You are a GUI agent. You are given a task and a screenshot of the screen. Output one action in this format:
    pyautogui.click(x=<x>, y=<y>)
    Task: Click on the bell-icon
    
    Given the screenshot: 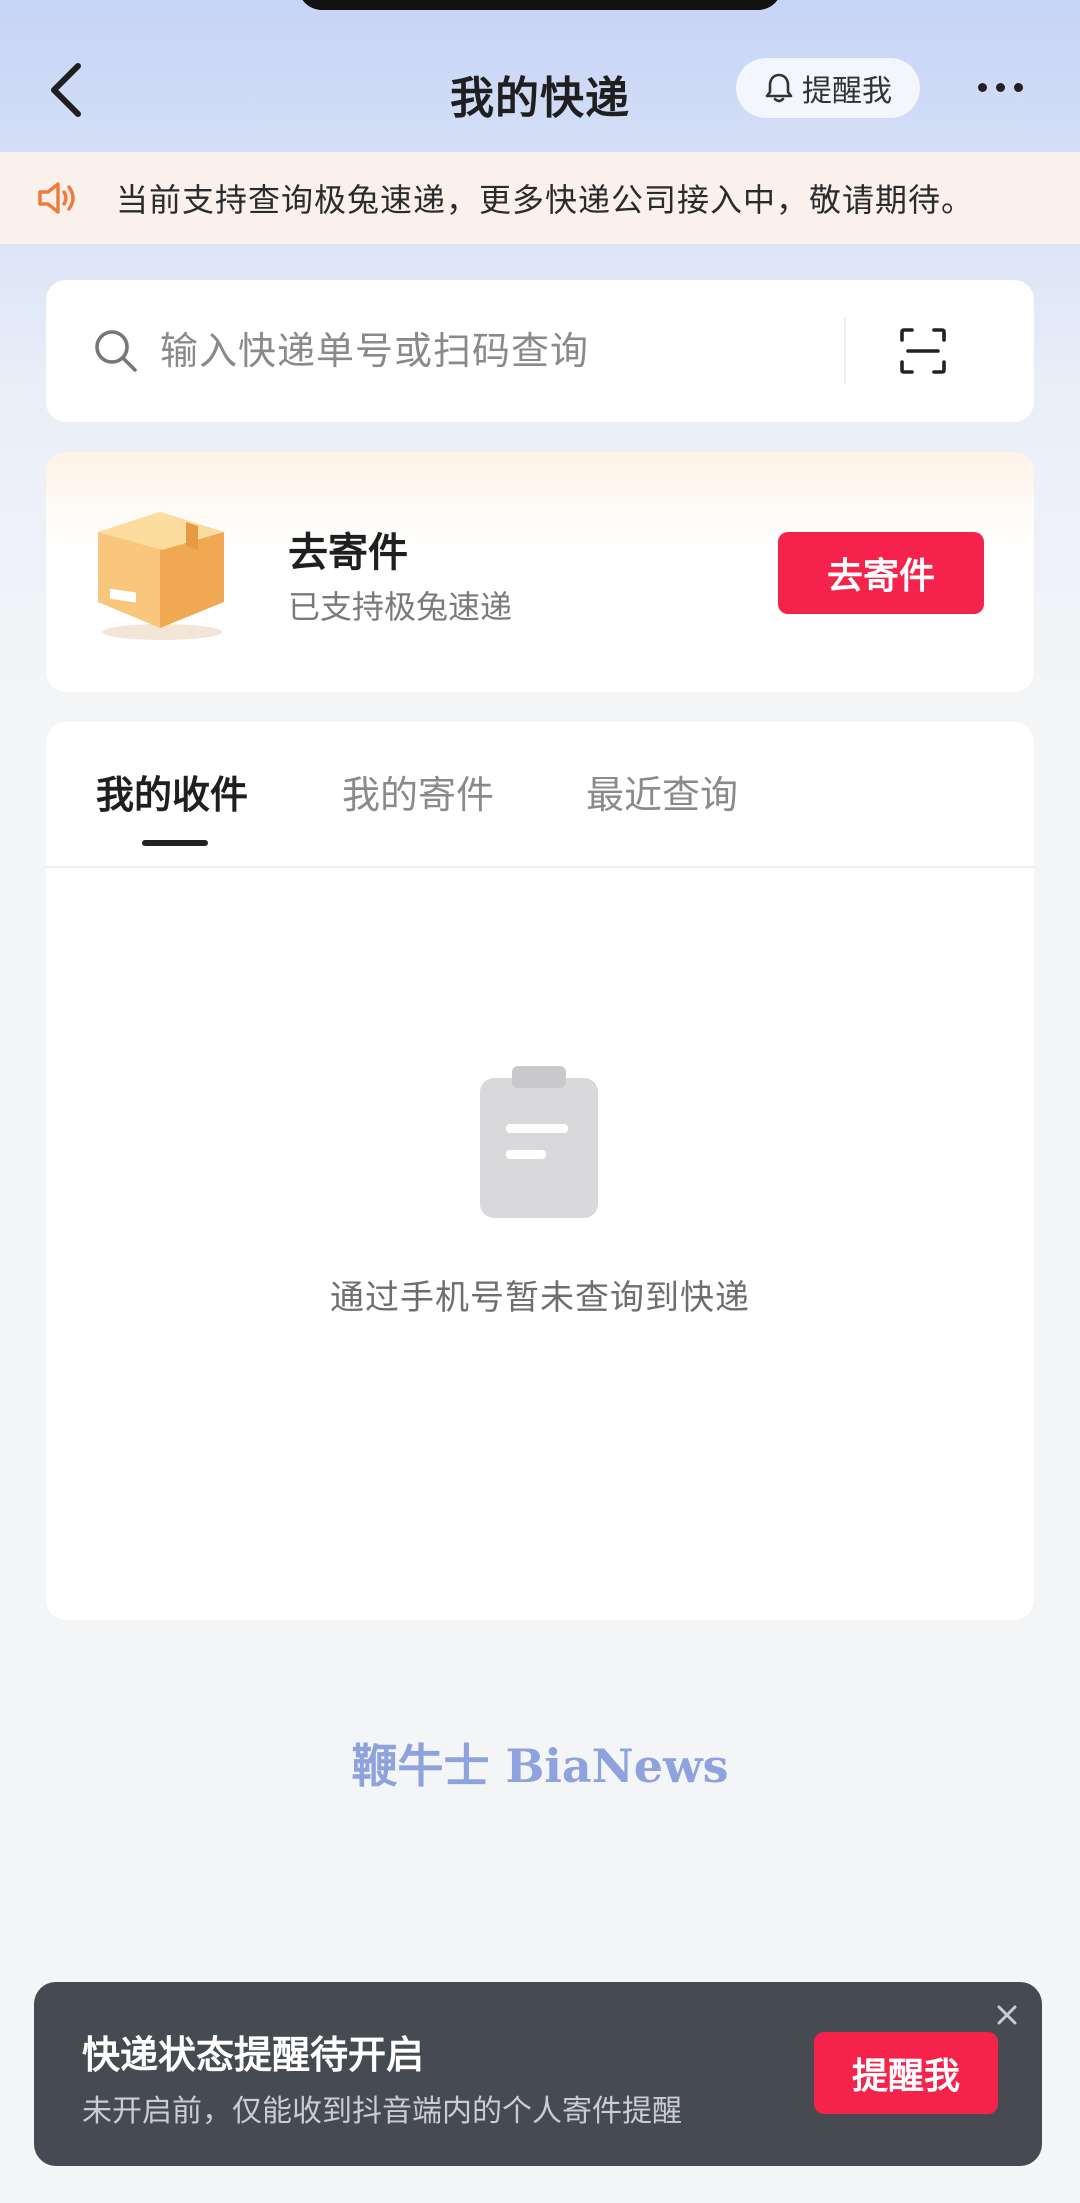 What is the action you would take?
    pyautogui.click(x=779, y=88)
    